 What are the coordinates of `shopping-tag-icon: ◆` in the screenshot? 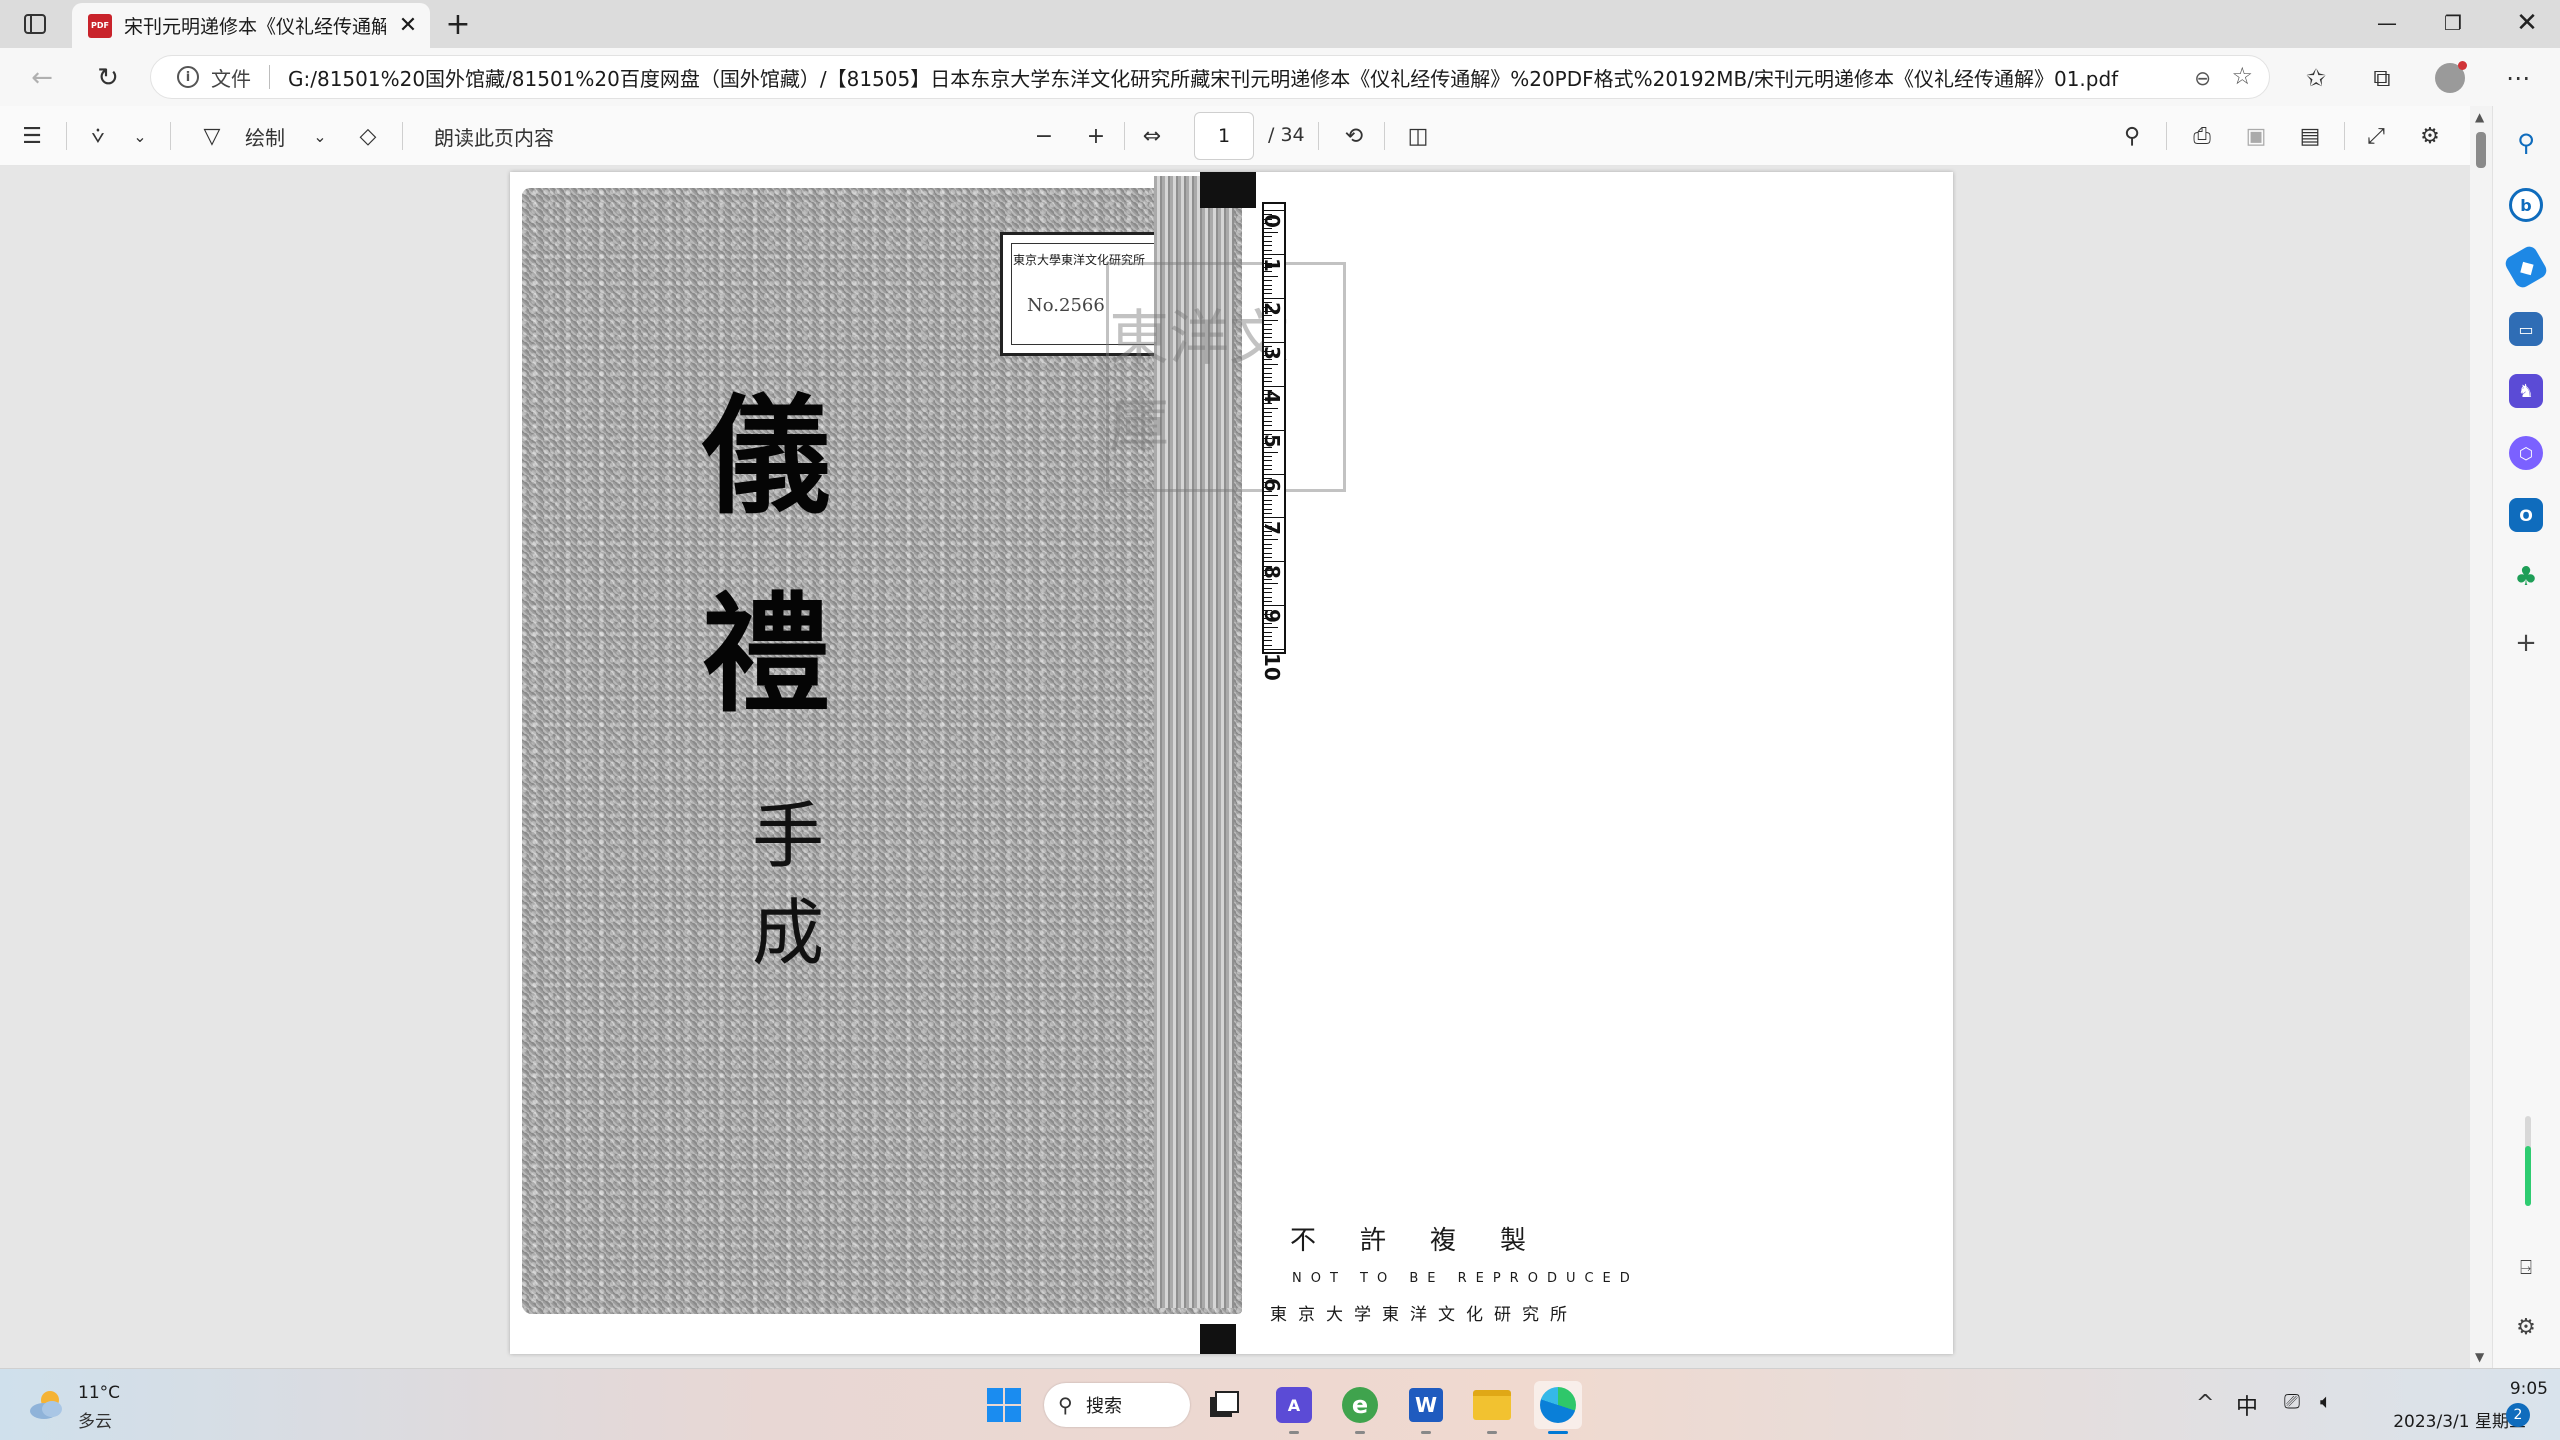 It's located at (2526, 267).